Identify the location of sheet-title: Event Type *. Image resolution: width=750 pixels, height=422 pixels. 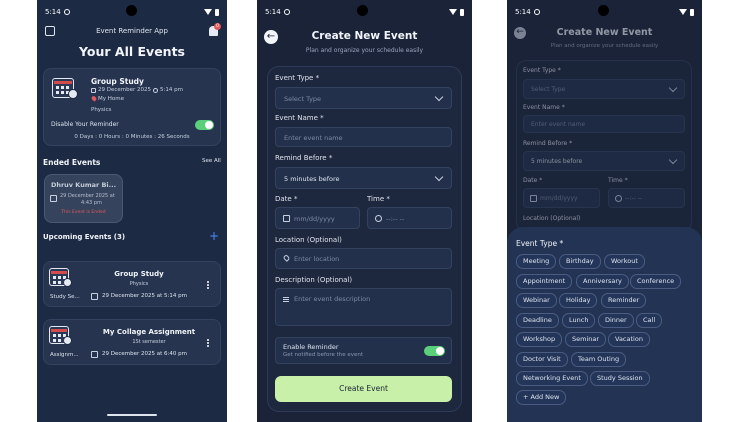
(540, 243).